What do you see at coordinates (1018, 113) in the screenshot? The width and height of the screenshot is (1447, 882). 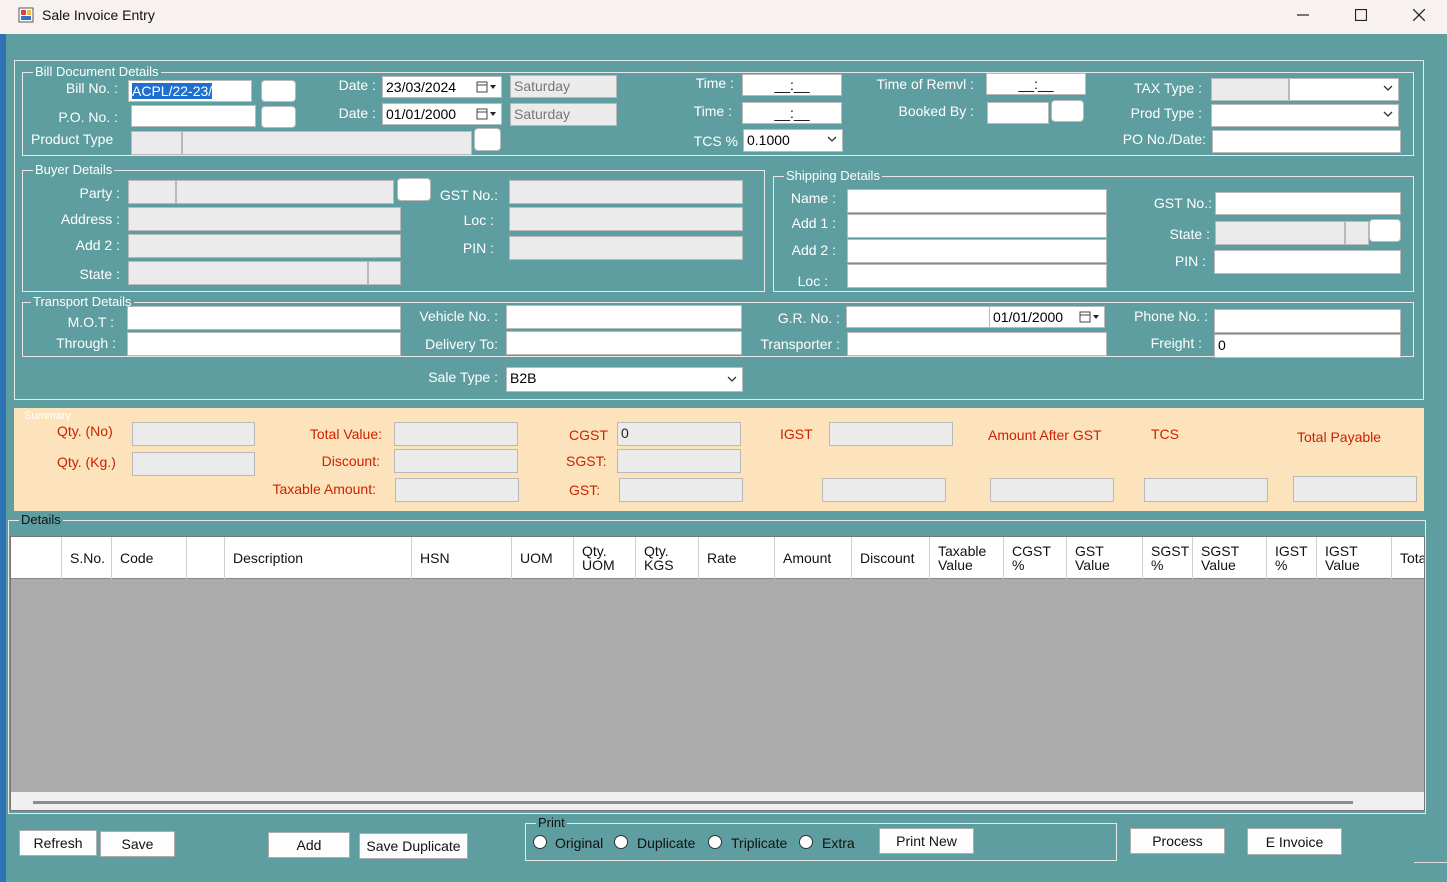 I see `booked-by-input` at bounding box center [1018, 113].